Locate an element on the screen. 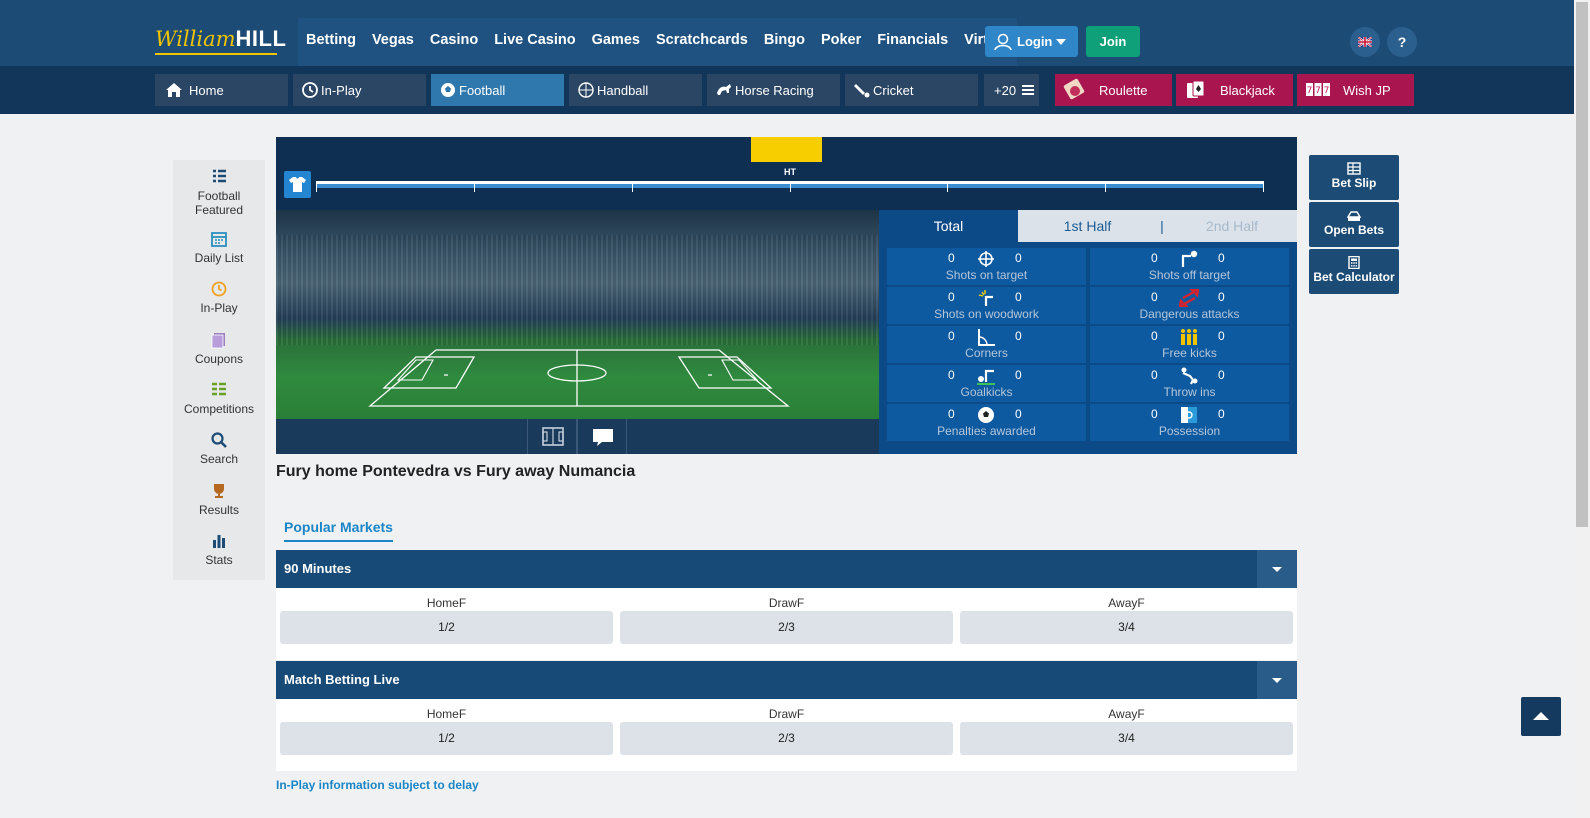  sidebar-item-football-featured: Football Featured is located at coordinates (219, 192).